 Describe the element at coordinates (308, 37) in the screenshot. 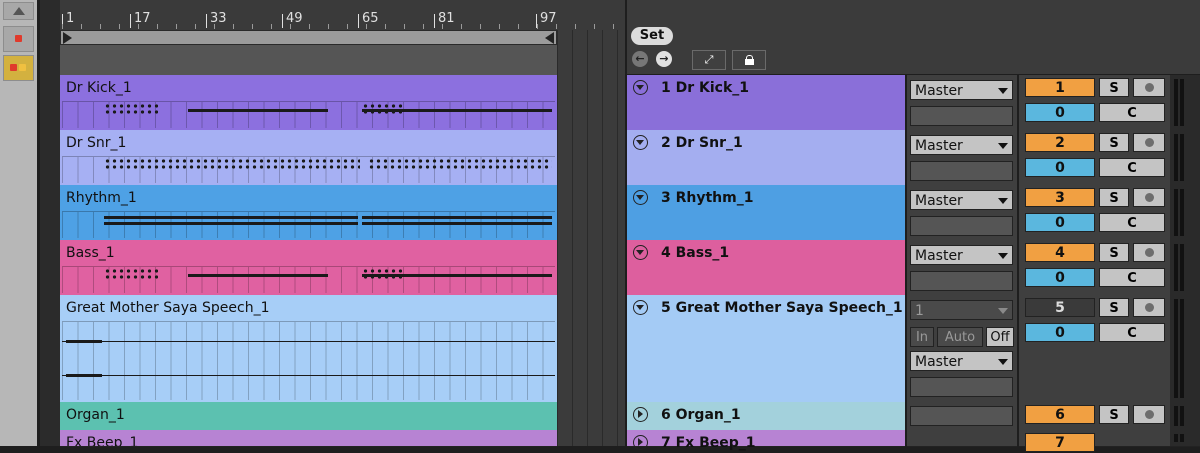

I see `loop-brace` at that location.